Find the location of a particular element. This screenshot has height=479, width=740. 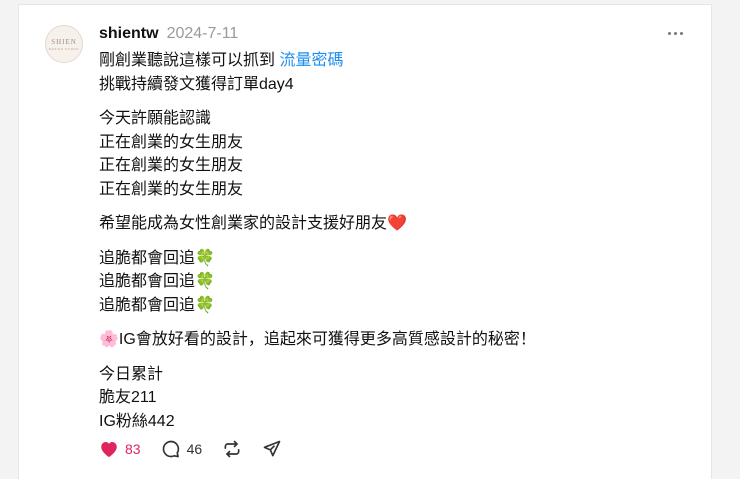

post-paragraph: 今日累計 脆友211 IG粉絲442 is located at coordinates (394, 398).